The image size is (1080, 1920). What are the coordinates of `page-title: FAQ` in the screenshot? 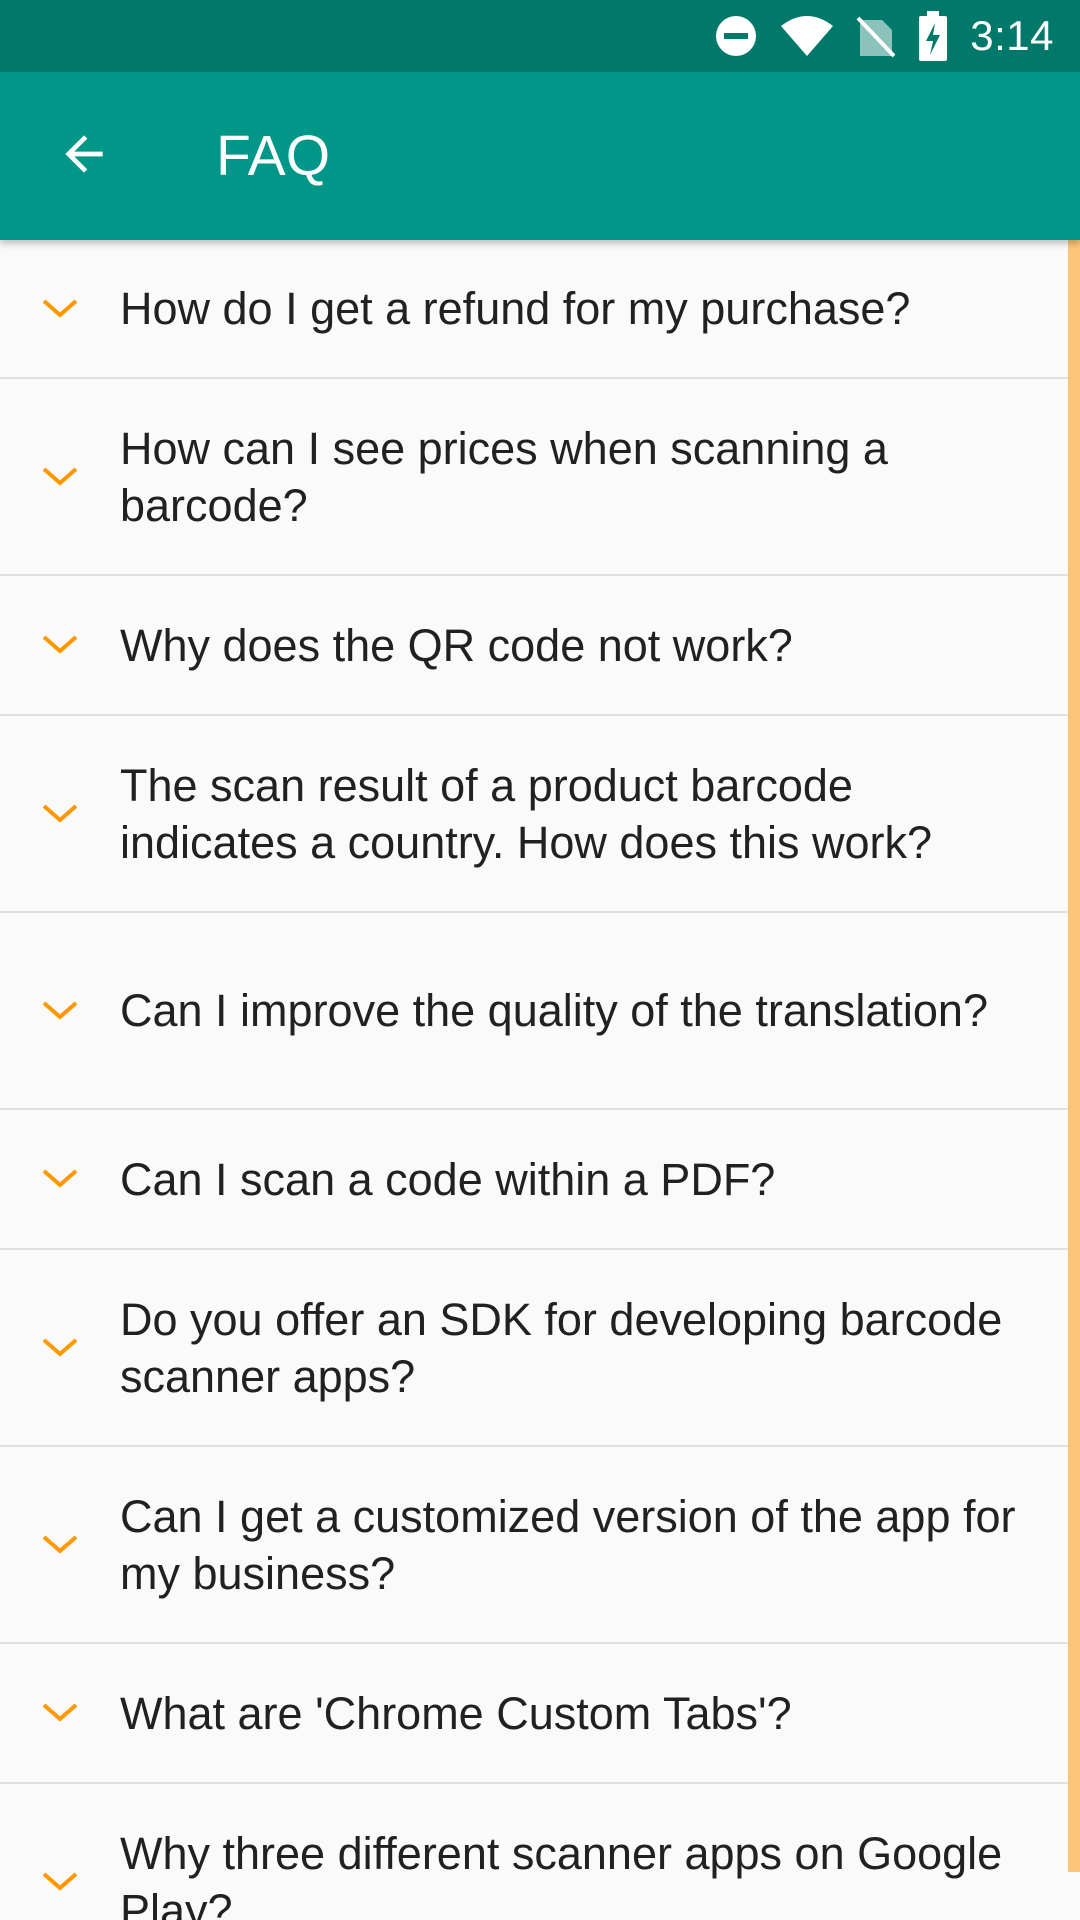 It's located at (273, 156).